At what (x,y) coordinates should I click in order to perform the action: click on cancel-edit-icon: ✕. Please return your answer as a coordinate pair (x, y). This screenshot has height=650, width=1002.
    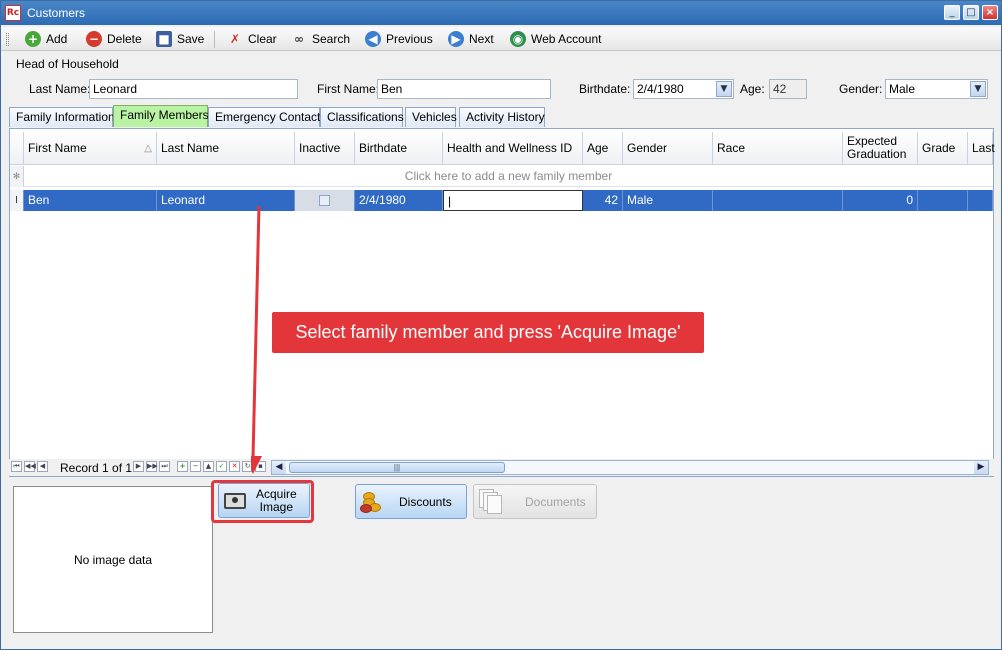
    Looking at the image, I should click on (234, 466).